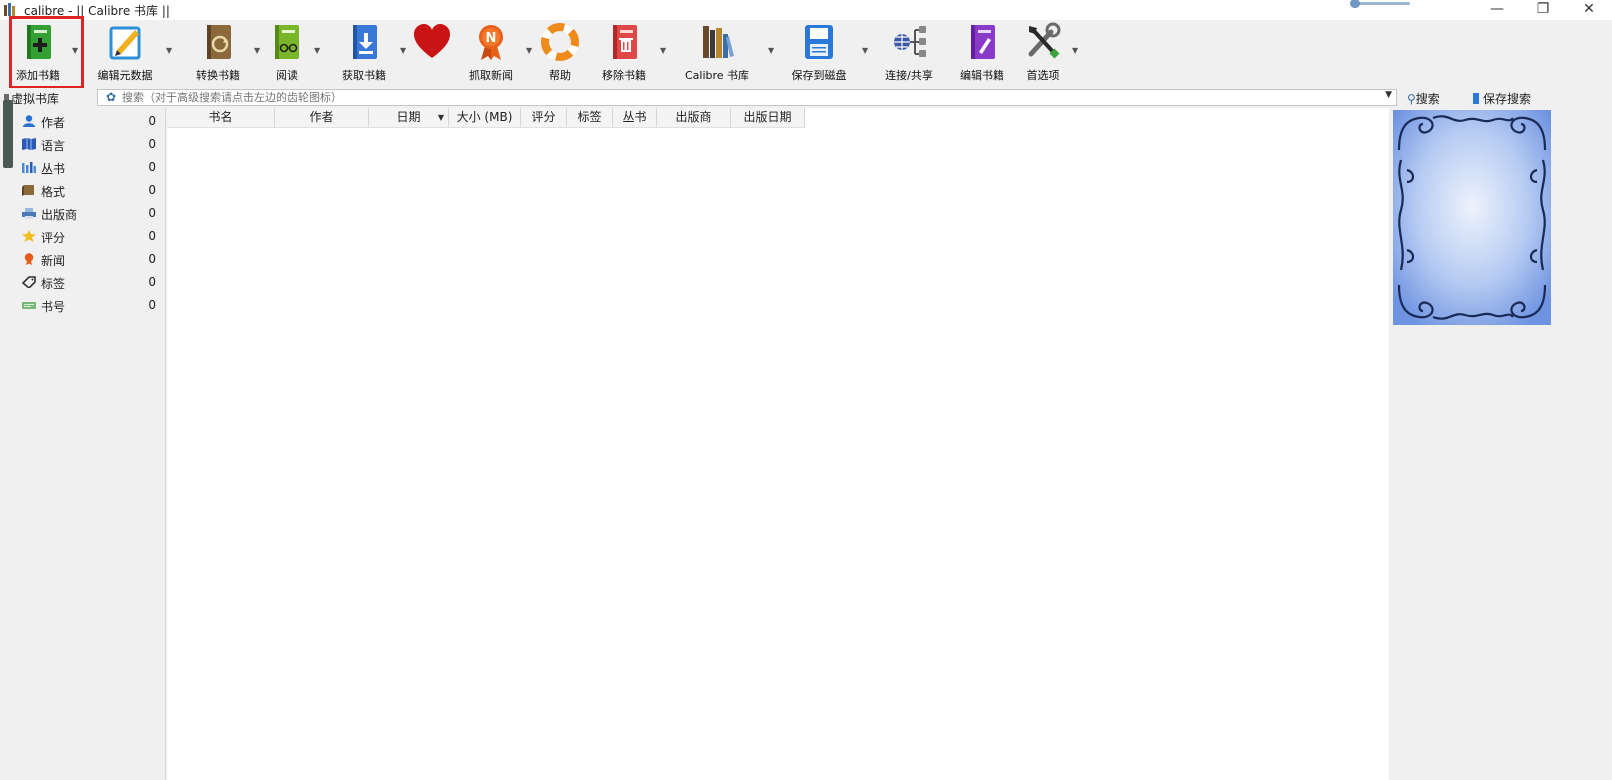  What do you see at coordinates (717, 75) in the screenshot?
I see `calibre-library-label: Calibre 书库` at bounding box center [717, 75].